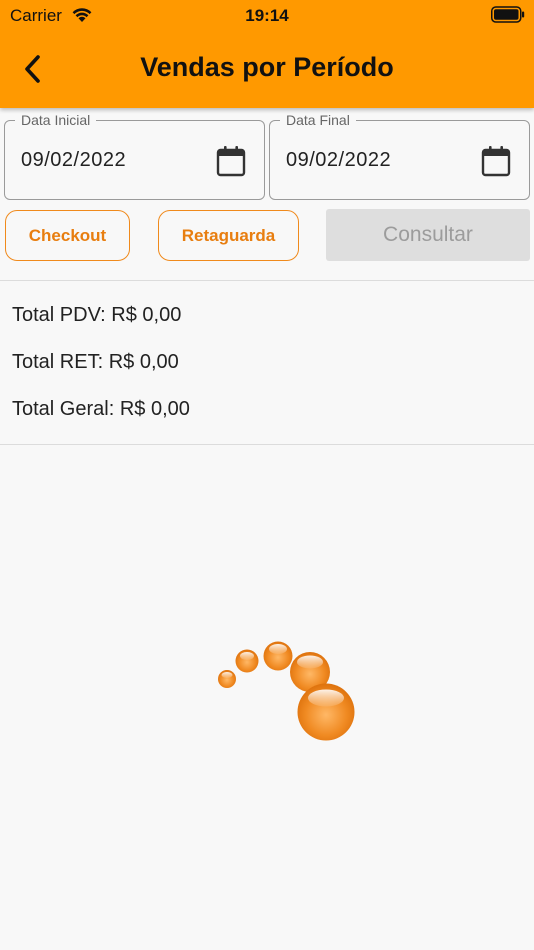 This screenshot has width=534, height=950. What do you see at coordinates (267, 67) in the screenshot?
I see `page-title: Vendas por Período` at bounding box center [267, 67].